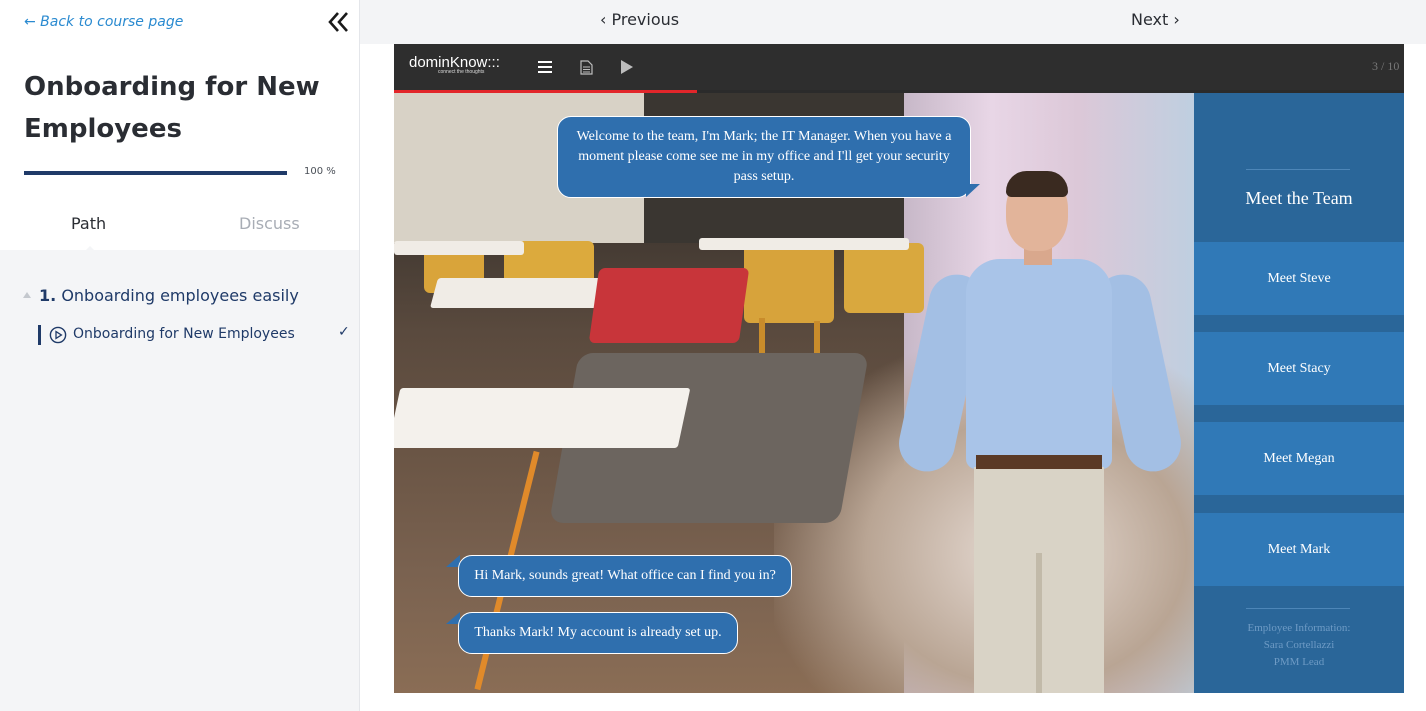 This screenshot has height=711, width=1426. I want to click on notes-button, so click(586, 67).